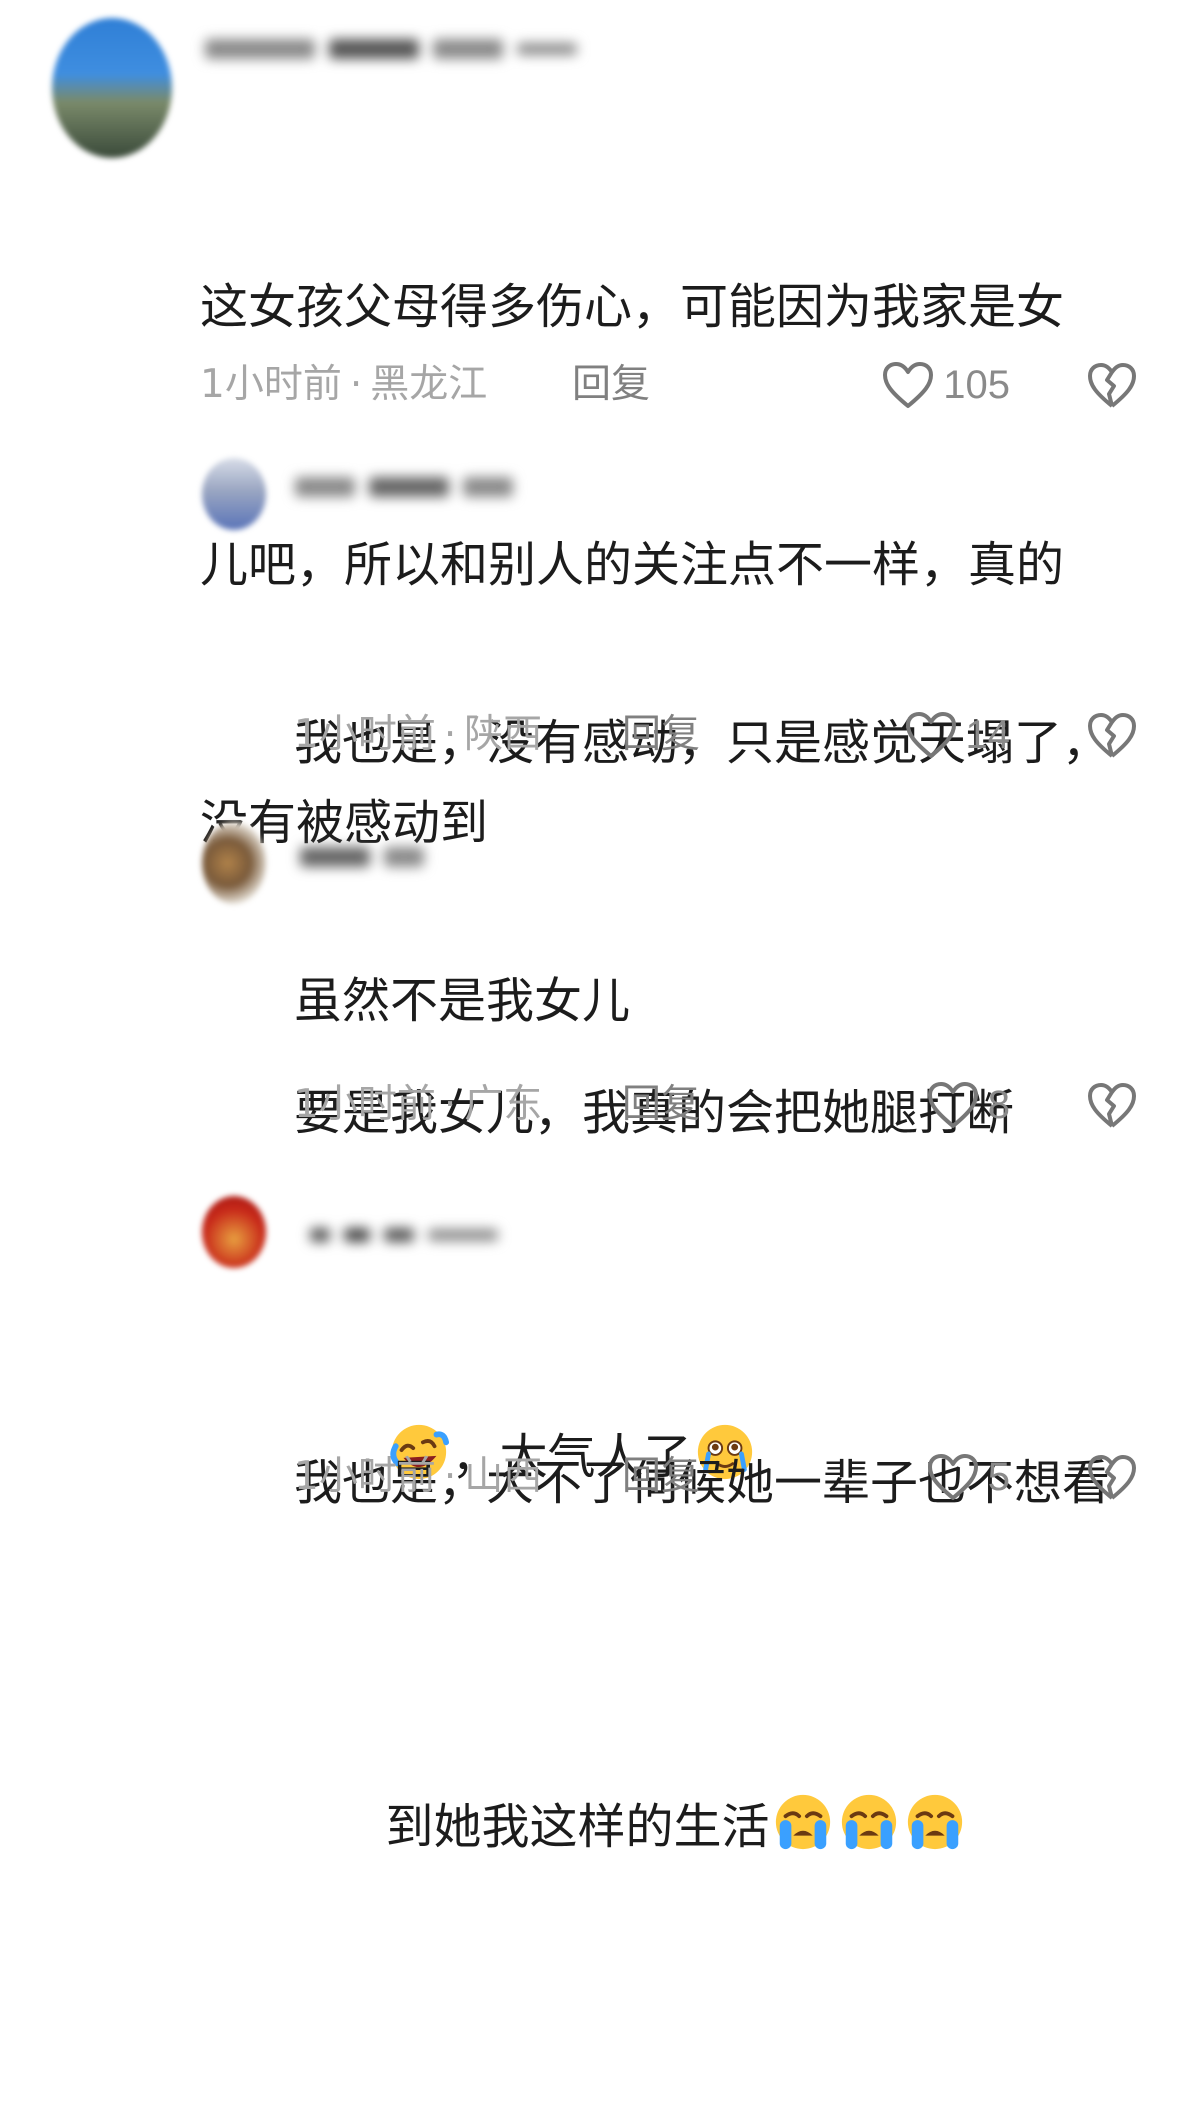  I want to click on like-button: 105, so click(945, 385).